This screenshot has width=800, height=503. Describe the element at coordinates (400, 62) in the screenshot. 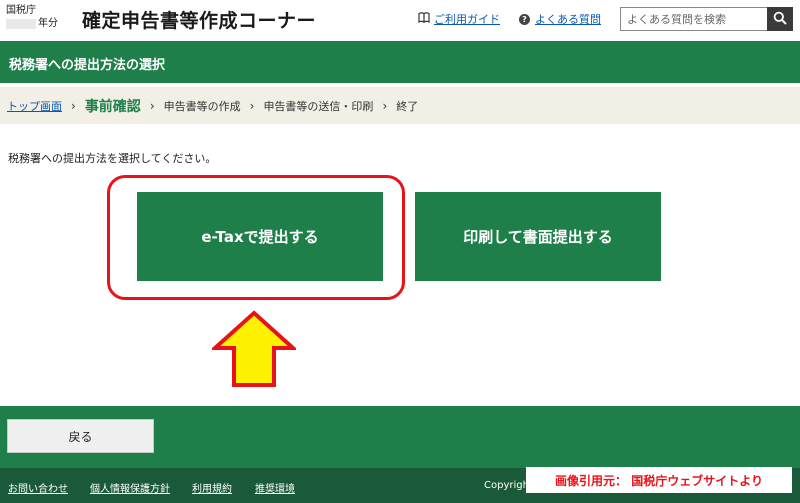

I see `title-bar: 税務署への提出方法の選択` at that location.